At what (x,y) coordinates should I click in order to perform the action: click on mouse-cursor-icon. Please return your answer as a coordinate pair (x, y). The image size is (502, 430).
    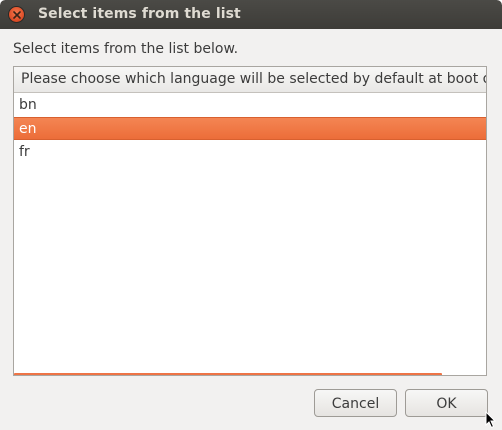
    Looking at the image, I should click on (491, 420).